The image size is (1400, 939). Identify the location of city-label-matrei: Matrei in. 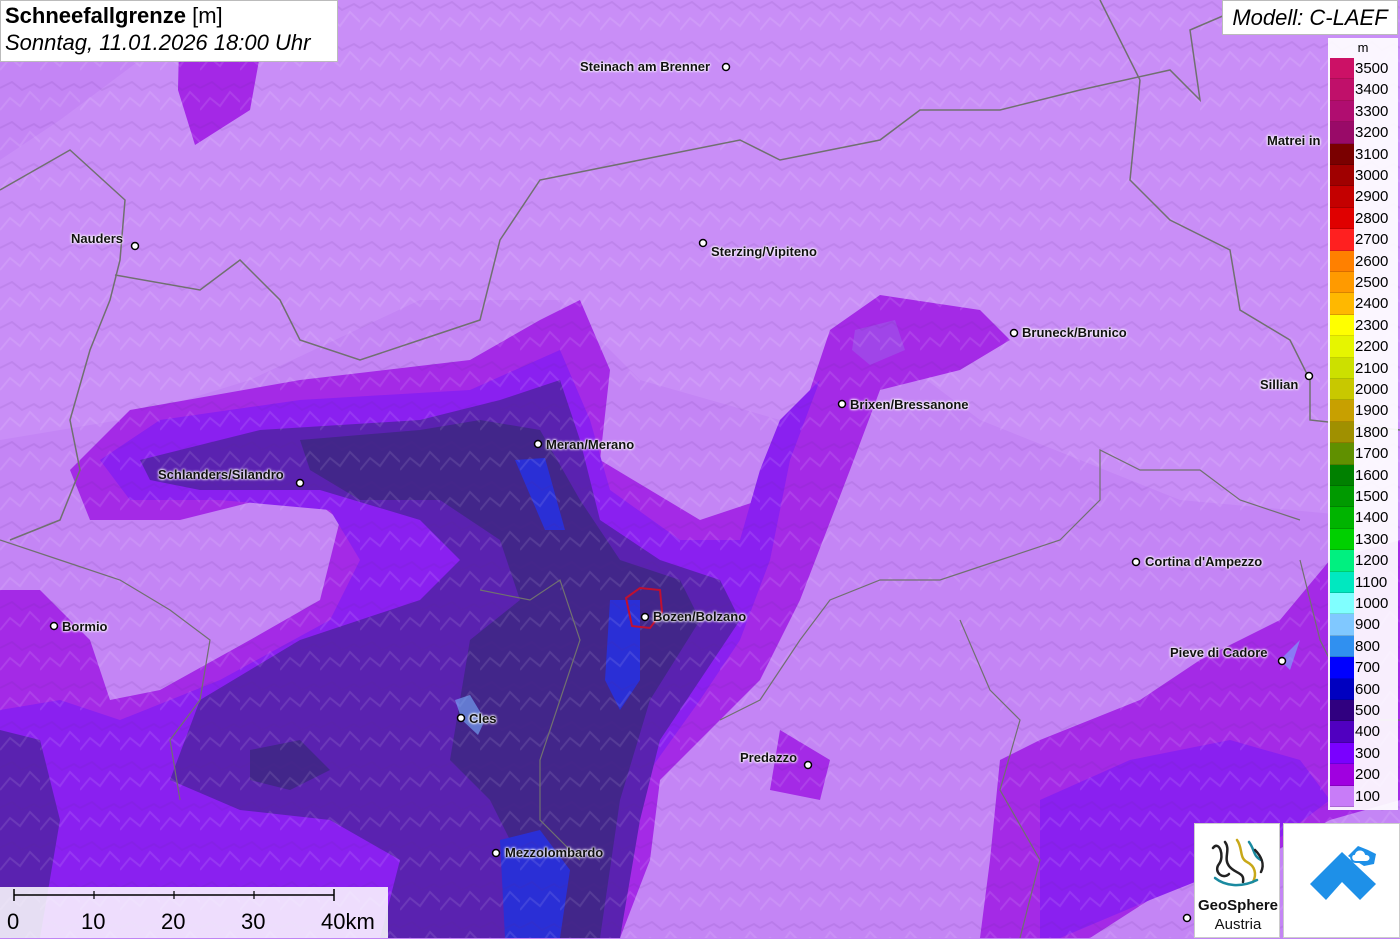
(1294, 140).